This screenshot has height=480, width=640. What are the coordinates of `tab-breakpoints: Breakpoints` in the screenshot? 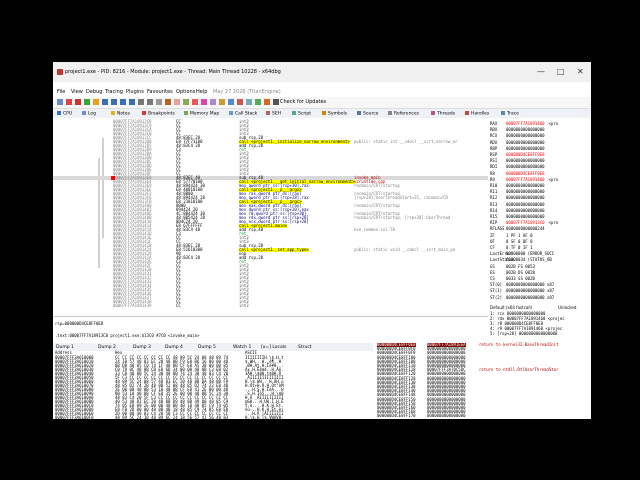 It's located at (158, 114).